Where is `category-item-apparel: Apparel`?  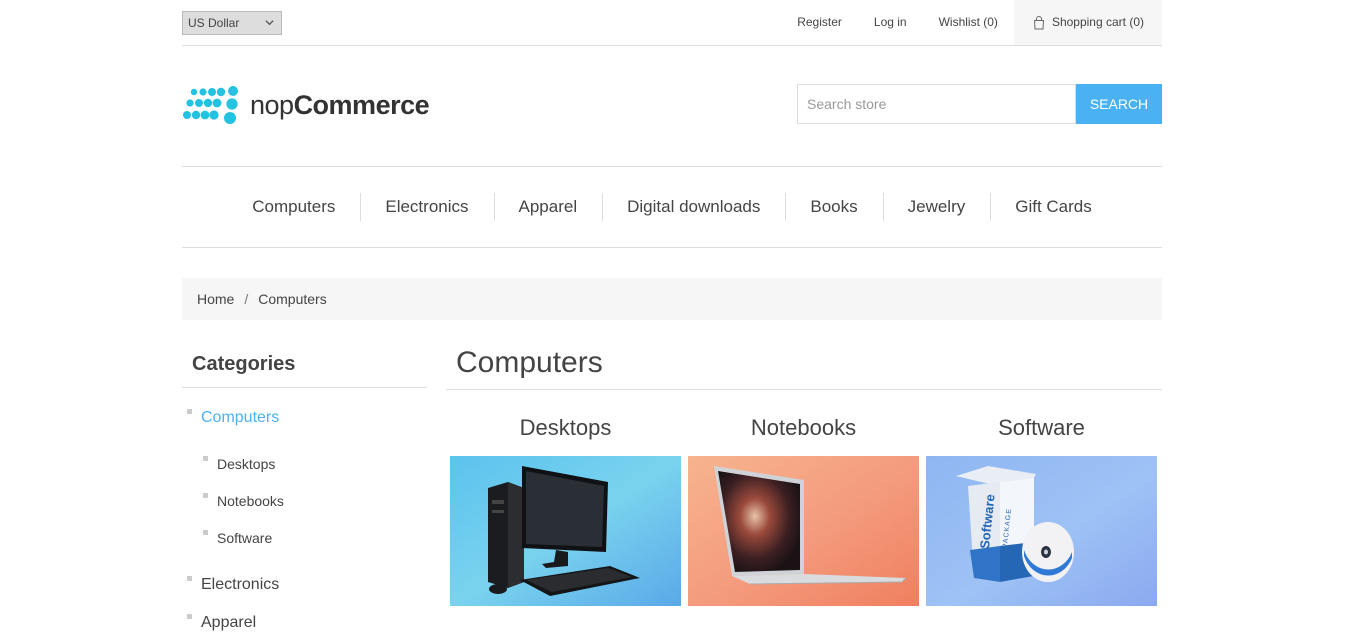 category-item-apparel: Apparel is located at coordinates (304, 623).